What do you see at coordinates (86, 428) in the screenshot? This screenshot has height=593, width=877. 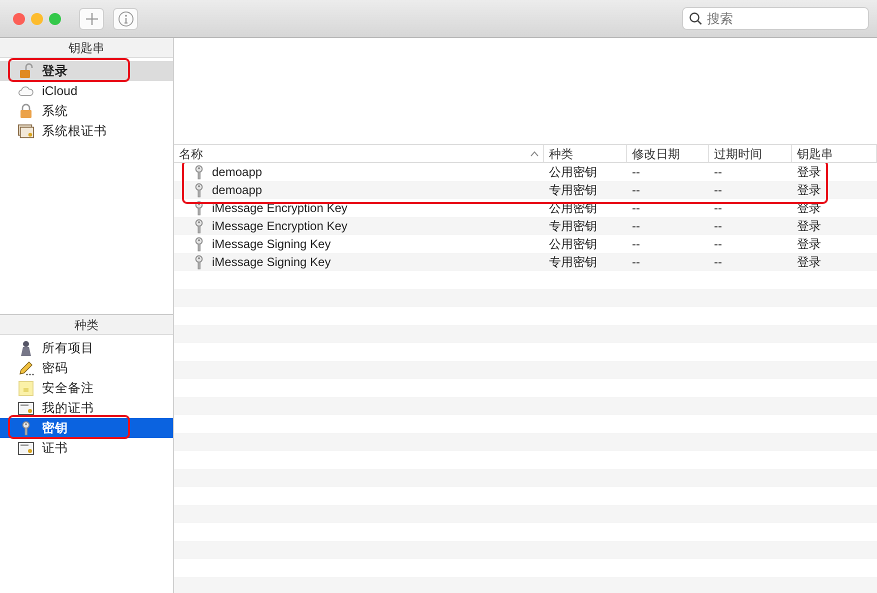 I see `sidebar-item: 密钥` at bounding box center [86, 428].